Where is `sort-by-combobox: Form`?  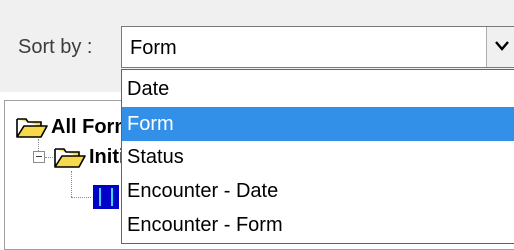 sort-by-combobox: Form is located at coordinates (317, 47).